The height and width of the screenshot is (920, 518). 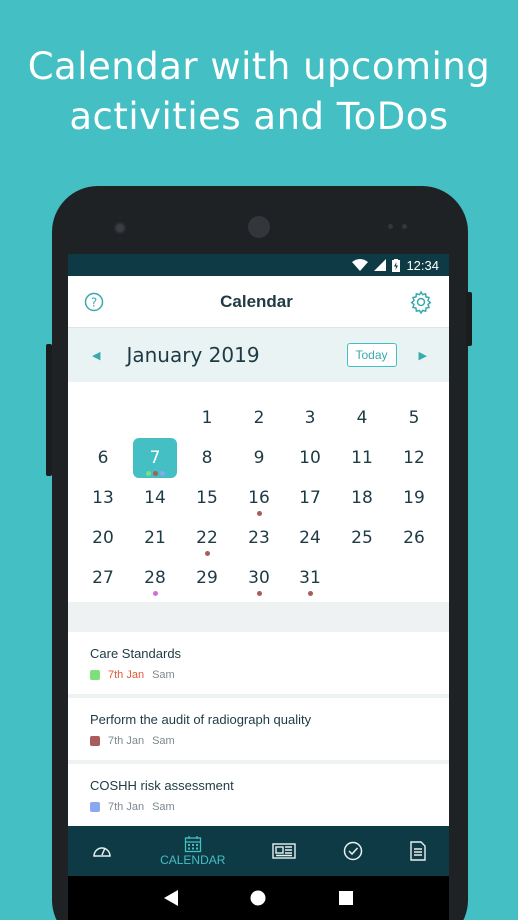 I want to click on calendar-day: 24, so click(x=310, y=538).